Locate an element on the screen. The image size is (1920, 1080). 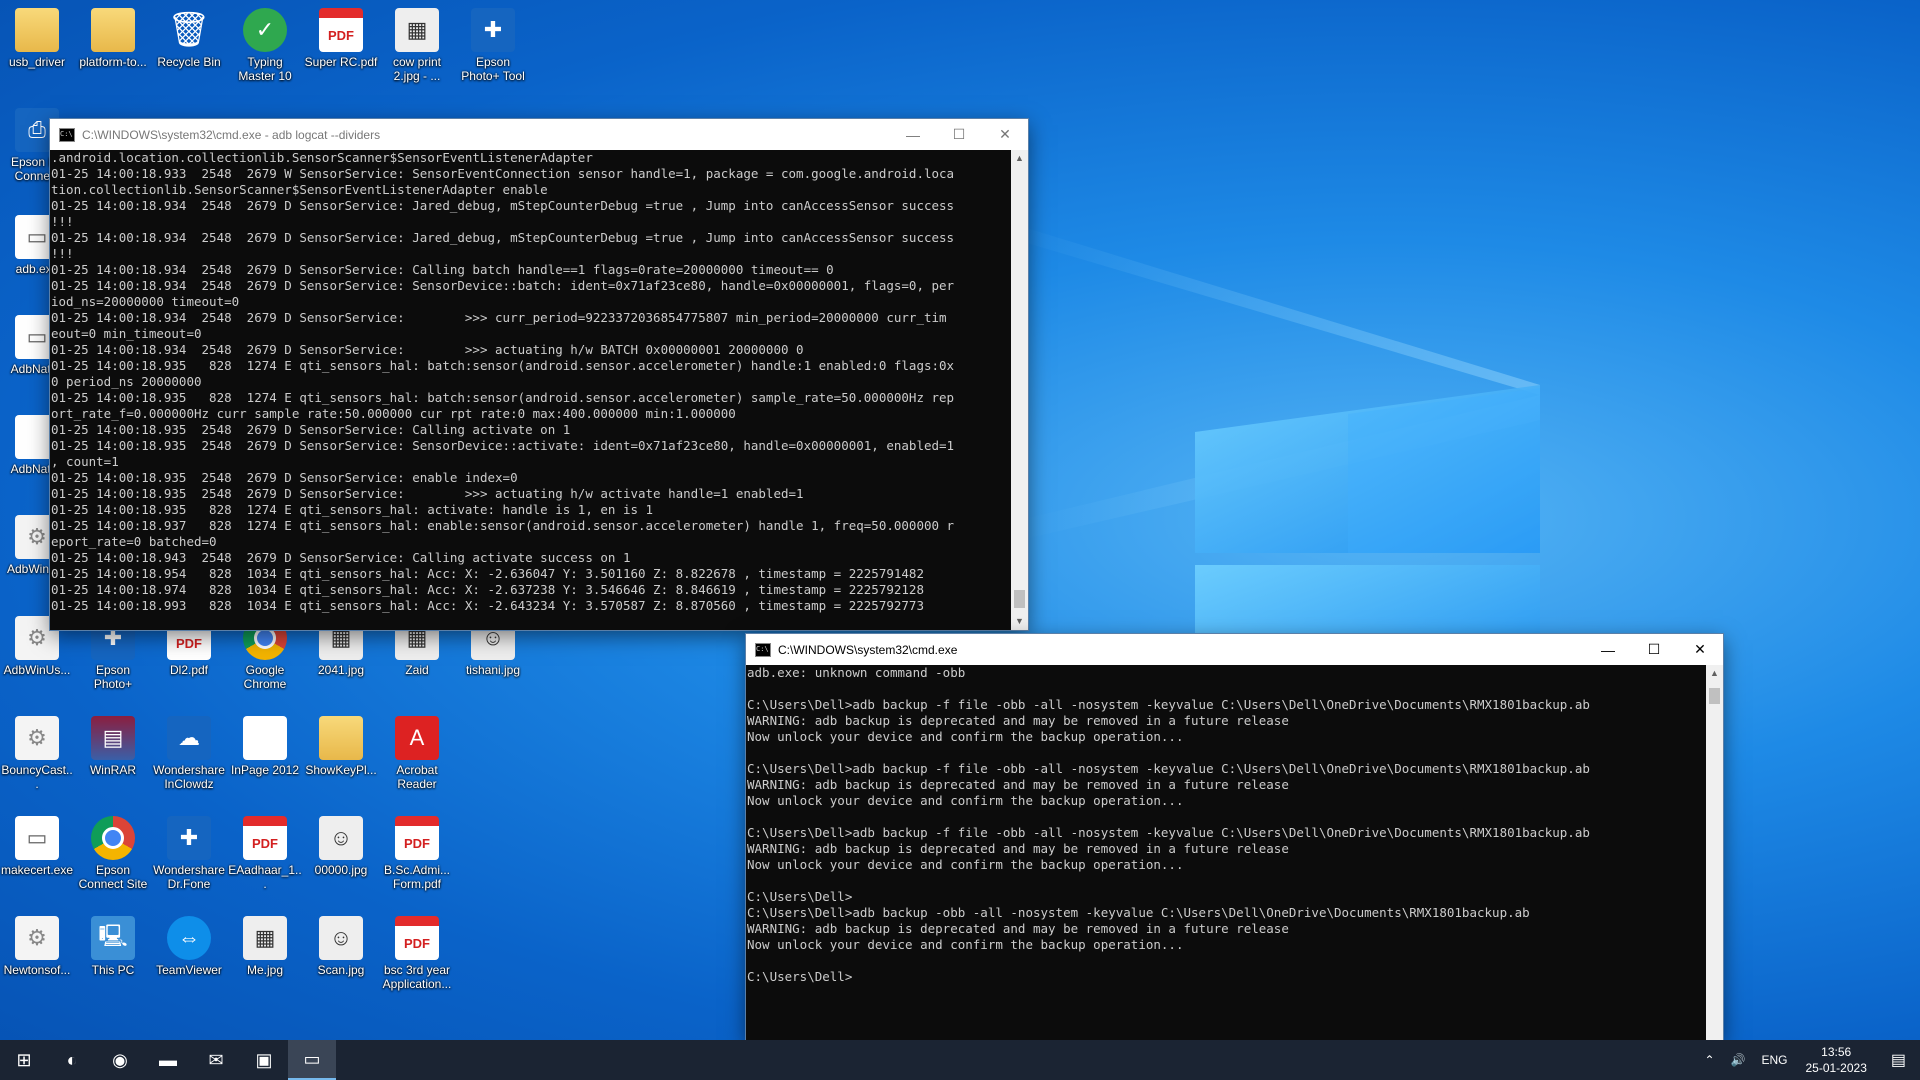
teamviewer-icon: ⇔ is located at coordinates (189, 938).